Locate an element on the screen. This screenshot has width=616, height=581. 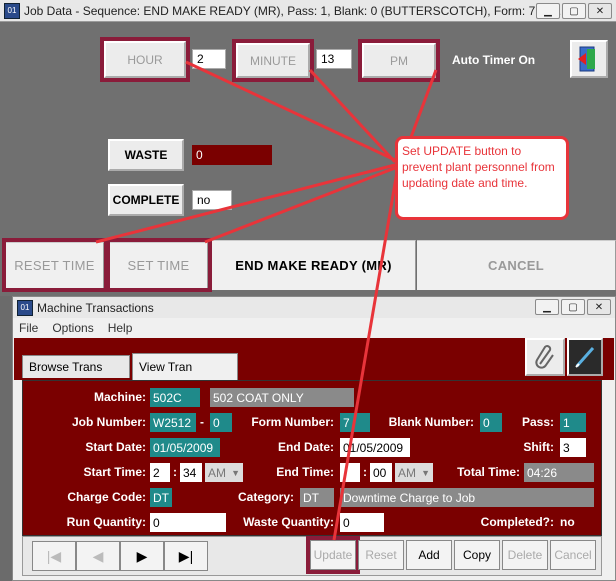
minute-field: 13 is located at coordinates (334, 59).